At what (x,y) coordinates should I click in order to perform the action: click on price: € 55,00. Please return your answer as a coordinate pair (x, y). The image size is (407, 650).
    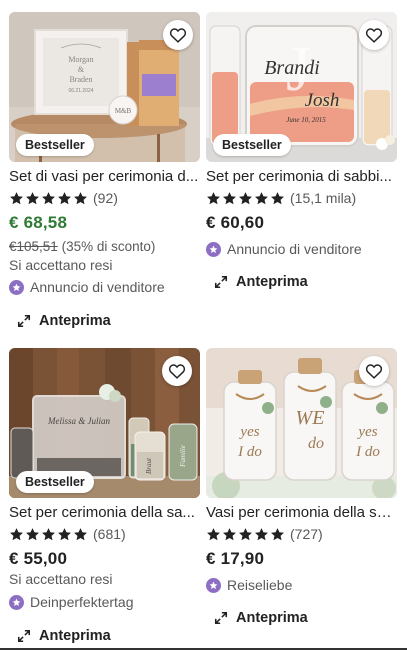
    Looking at the image, I should click on (38, 558).